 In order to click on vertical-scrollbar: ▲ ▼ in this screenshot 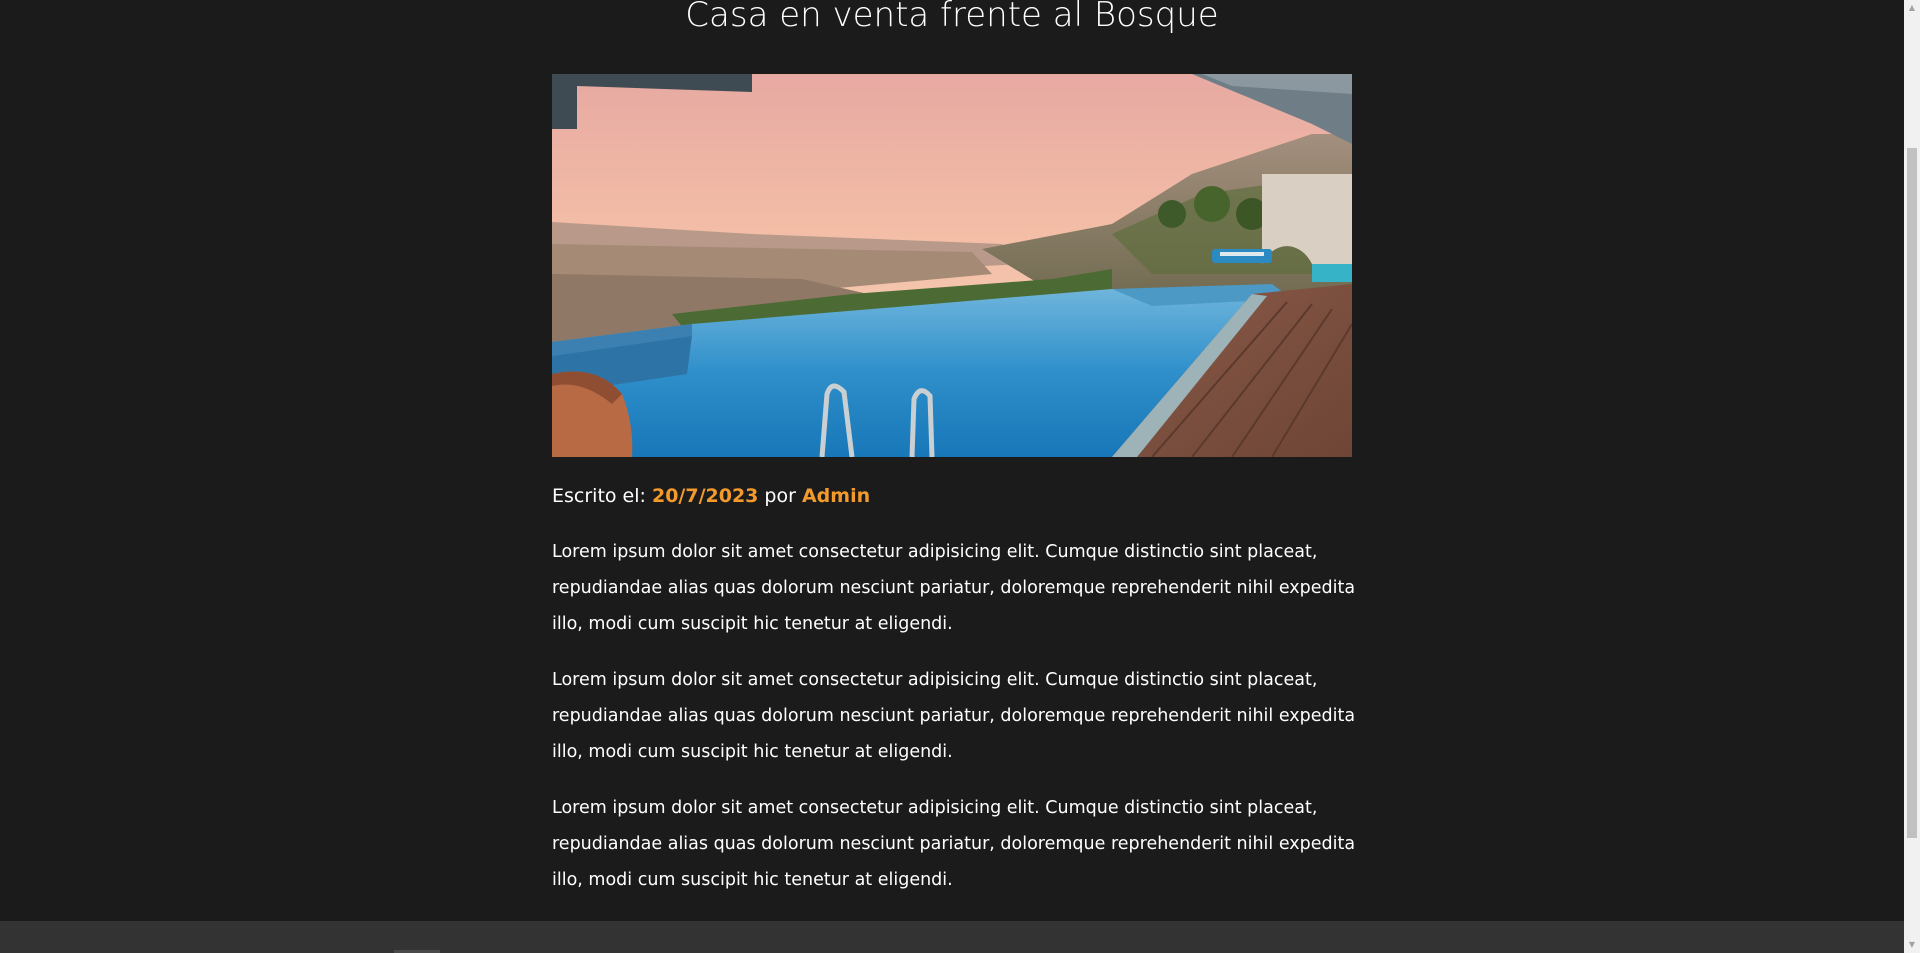, I will do `click(1912, 476)`.